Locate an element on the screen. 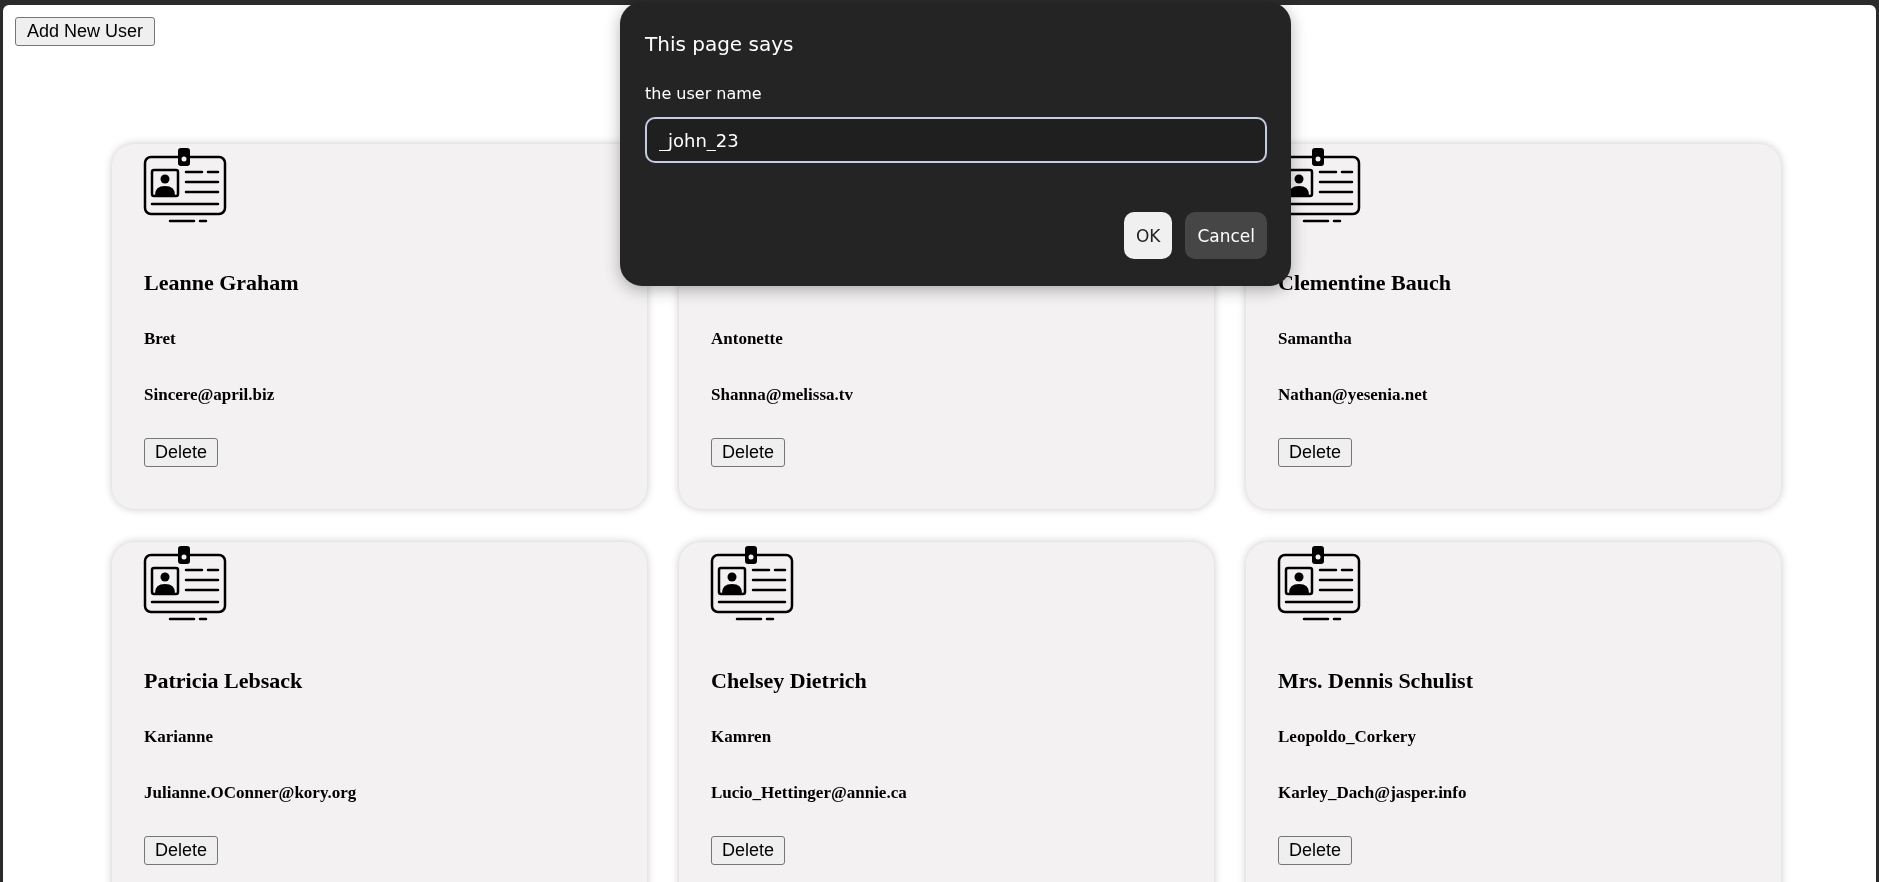  user-email: Sincere@april.biz is located at coordinates (209, 395).